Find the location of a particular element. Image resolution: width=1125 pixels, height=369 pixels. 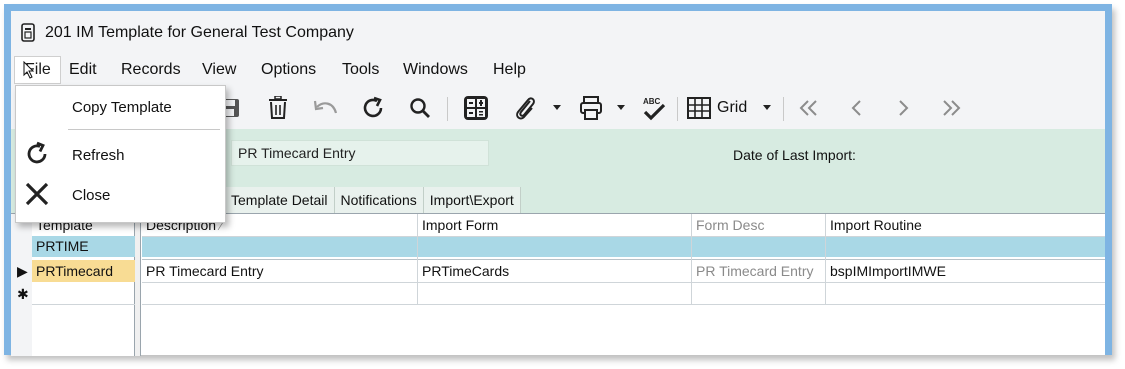

copy-template-menu-item: Copy Template is located at coordinates (122, 107).